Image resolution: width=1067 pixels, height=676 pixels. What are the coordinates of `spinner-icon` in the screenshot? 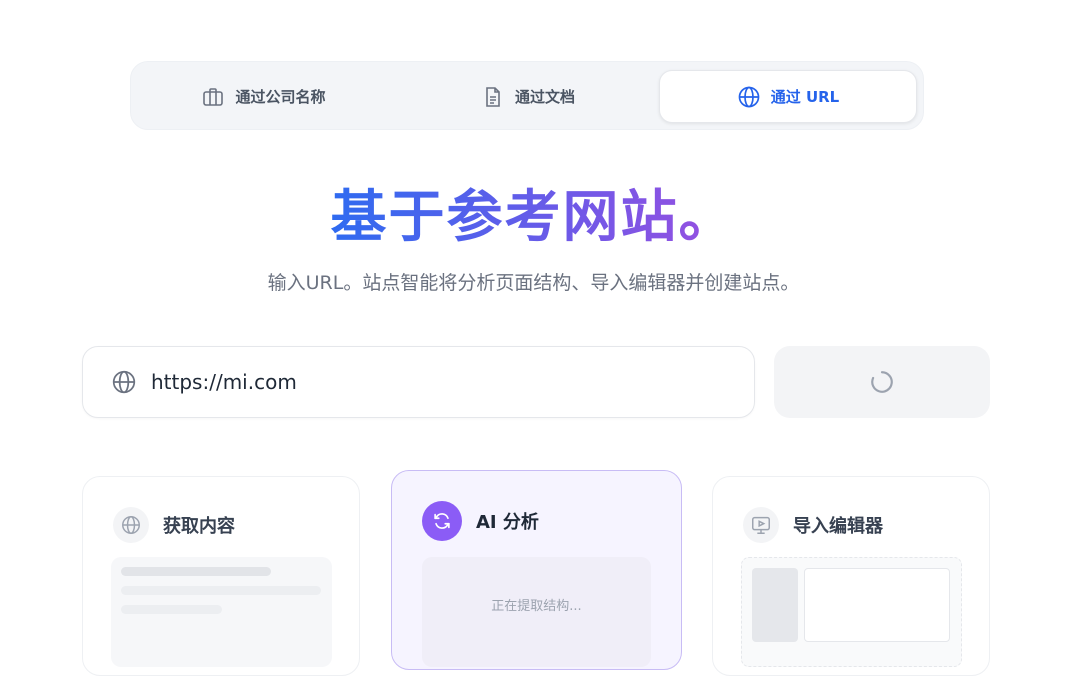 It's located at (882, 382).